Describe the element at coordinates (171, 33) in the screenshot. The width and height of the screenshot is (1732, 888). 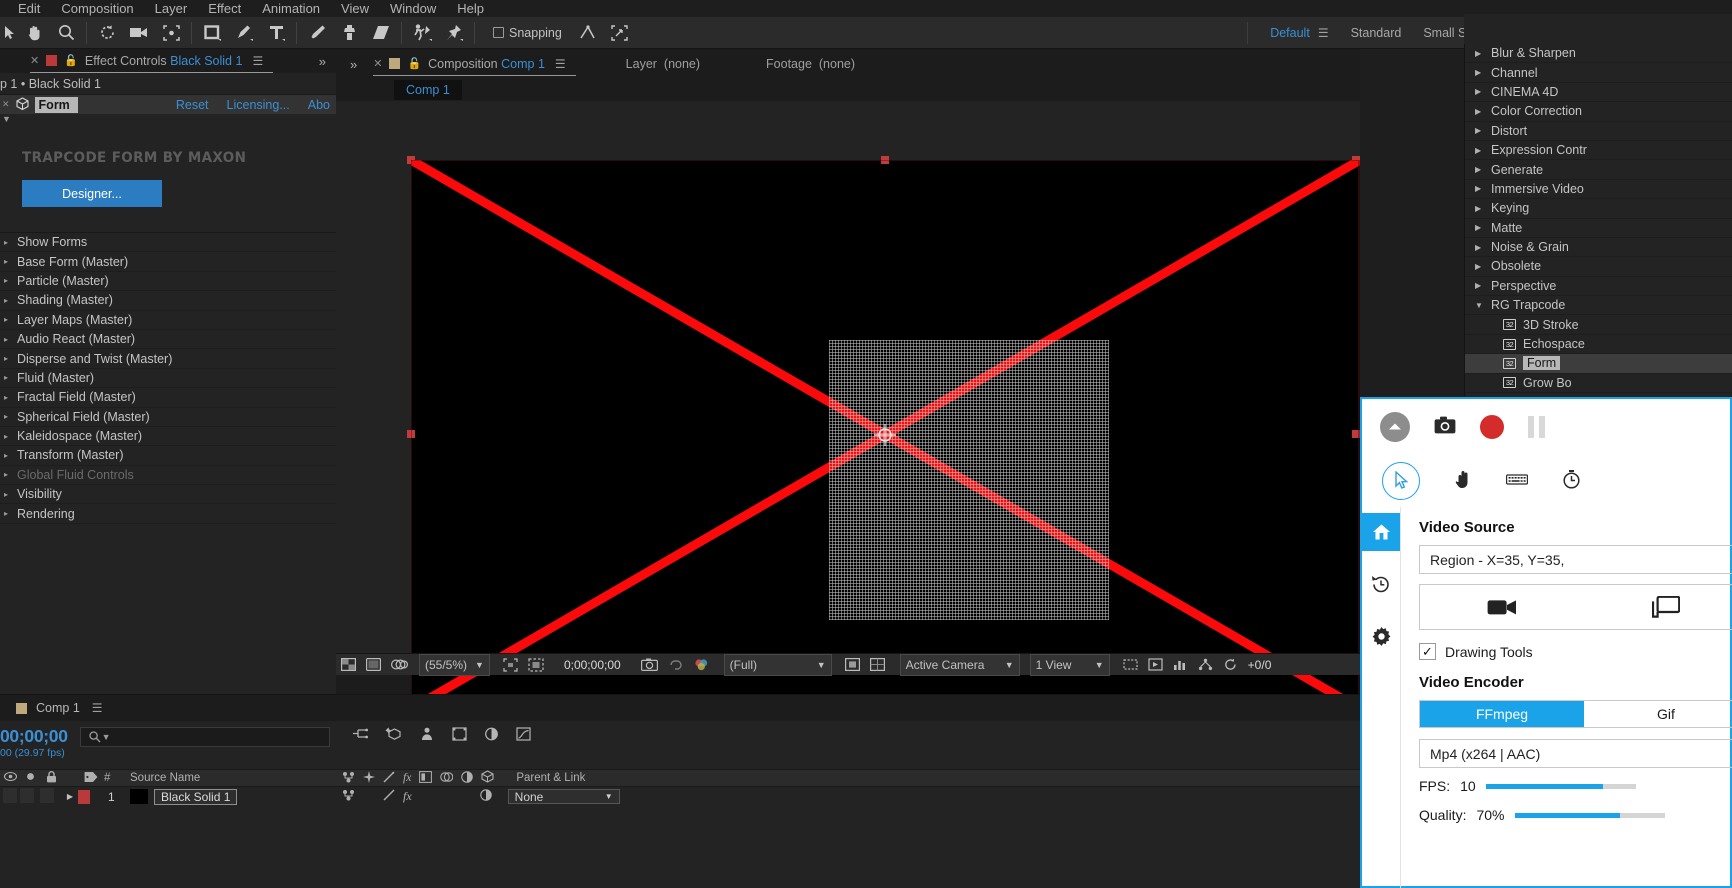
I see `pan-behind-tool` at that location.